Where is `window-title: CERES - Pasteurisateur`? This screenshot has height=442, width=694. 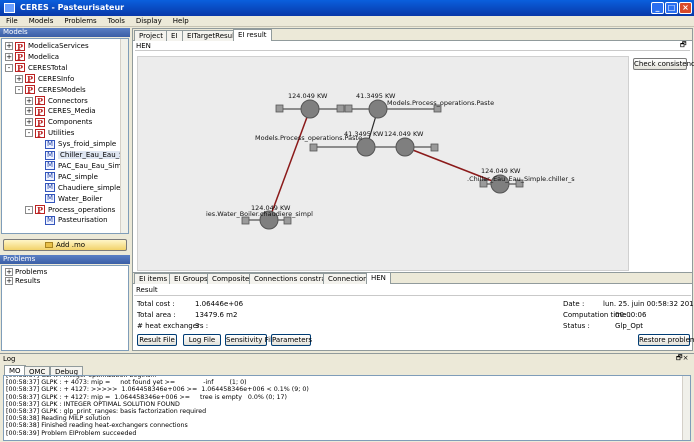 window-title: CERES - Pasteurisateur is located at coordinates (72, 7).